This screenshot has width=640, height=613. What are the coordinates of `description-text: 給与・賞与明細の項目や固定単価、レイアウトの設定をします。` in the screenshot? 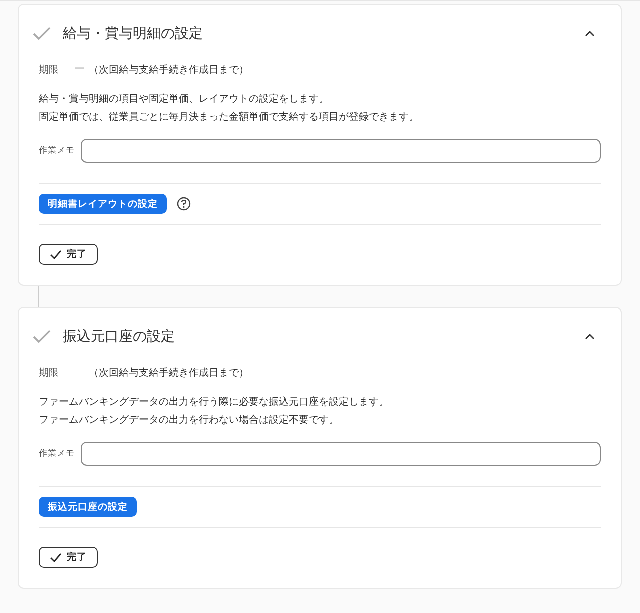 It's located at (184, 99).